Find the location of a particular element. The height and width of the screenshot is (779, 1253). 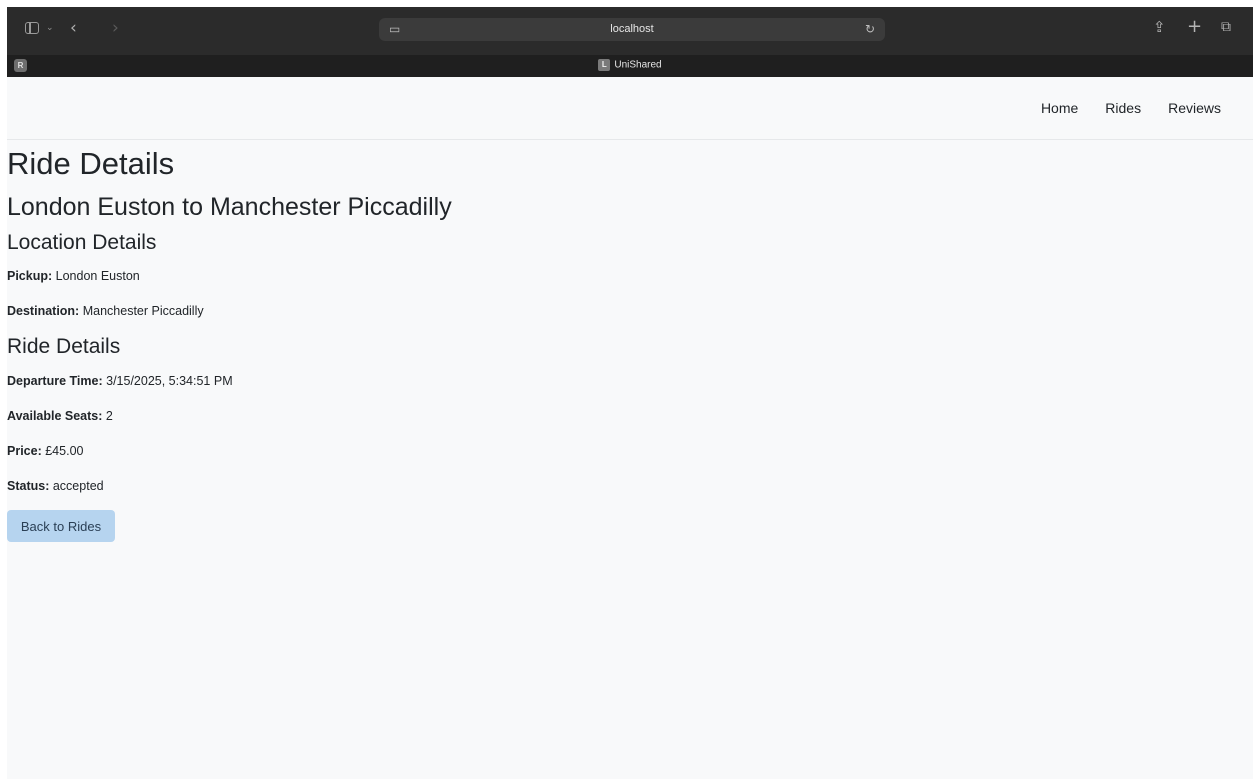

destination-label: Destination: is located at coordinates (43, 311).